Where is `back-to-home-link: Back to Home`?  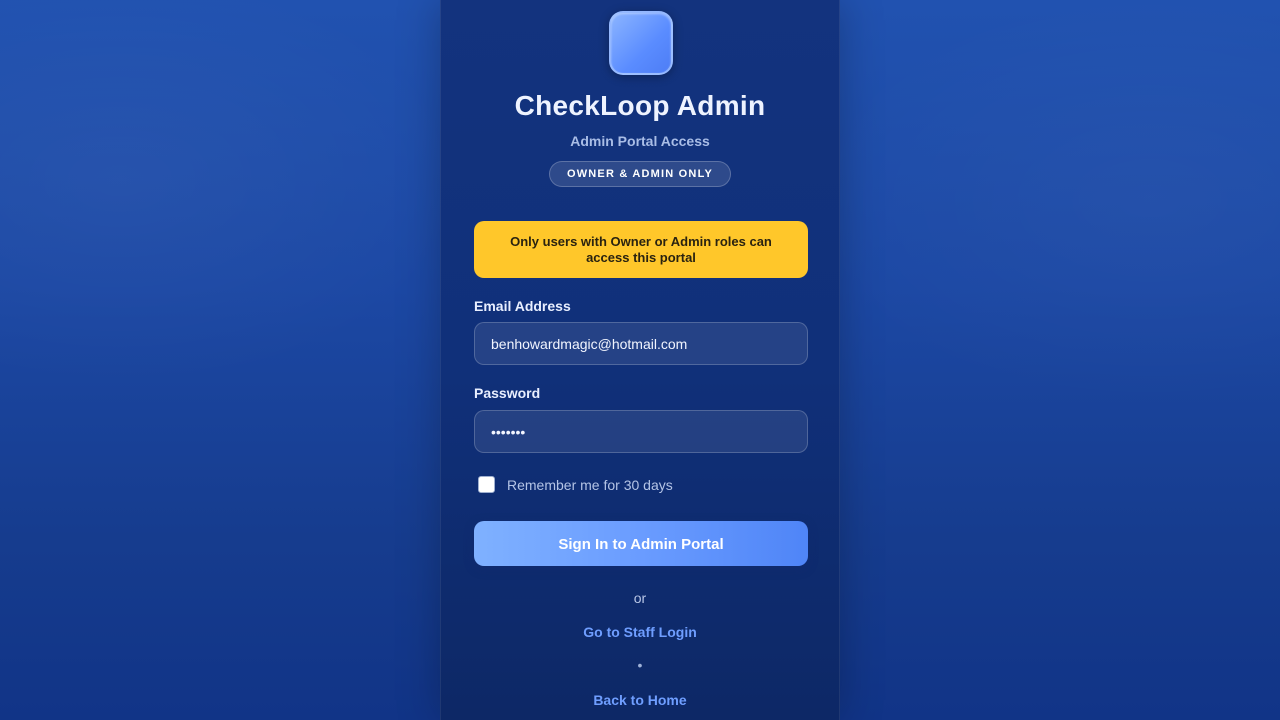
back-to-home-link: Back to Home is located at coordinates (640, 700).